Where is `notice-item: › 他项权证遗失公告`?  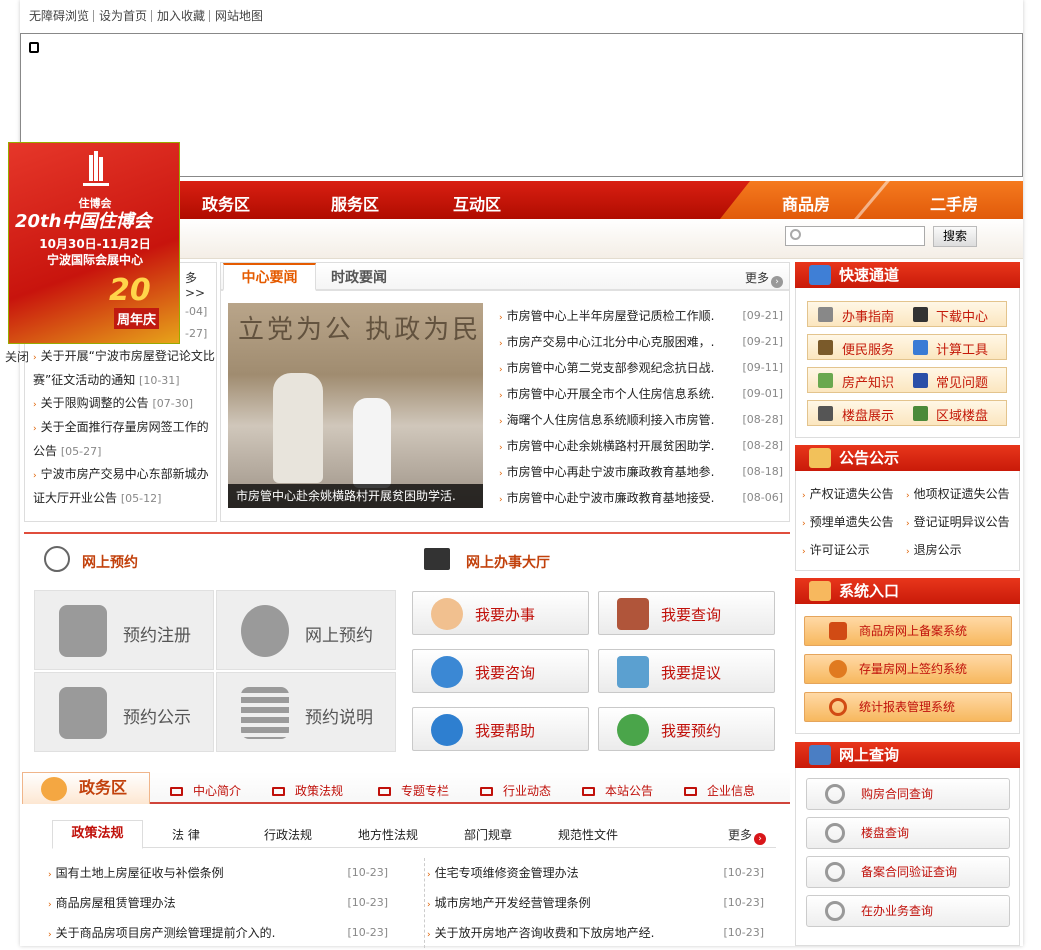
notice-item: › 他项权证遗失公告 is located at coordinates (958, 493).